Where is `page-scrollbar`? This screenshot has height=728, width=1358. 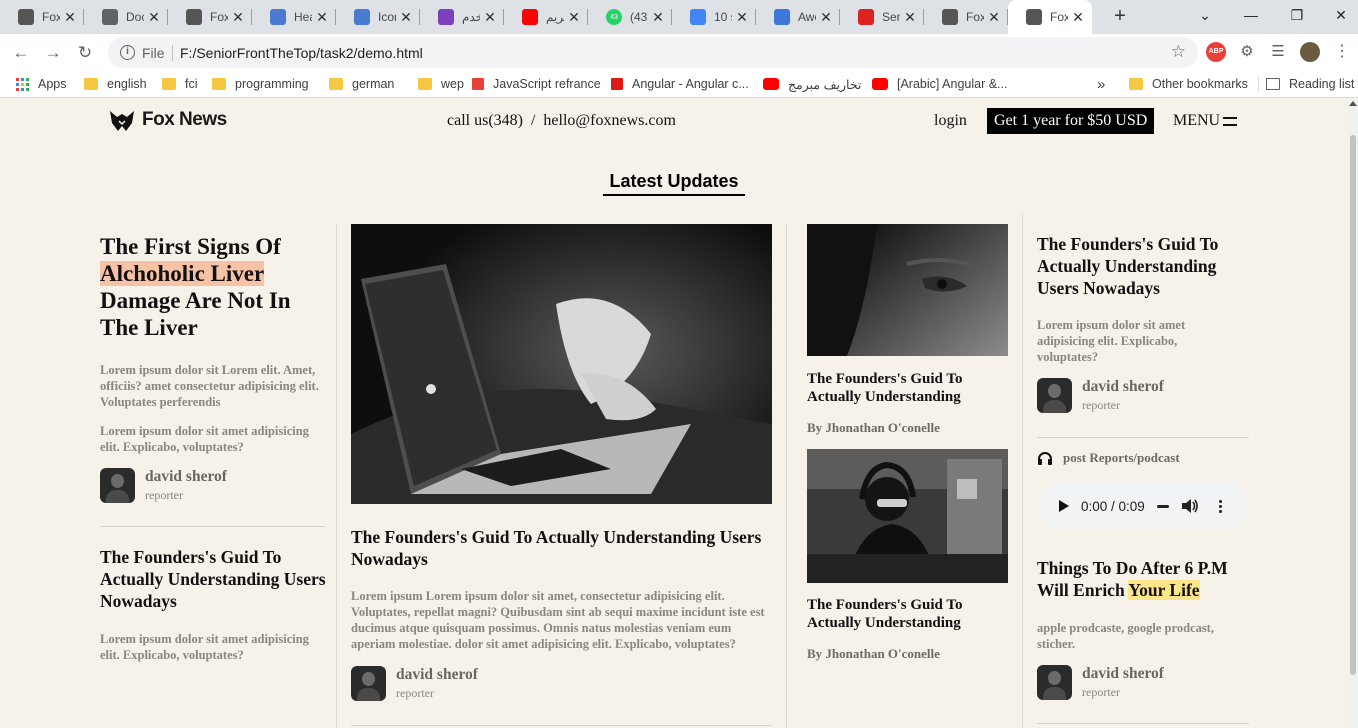
page-scrollbar is located at coordinates (1353, 413).